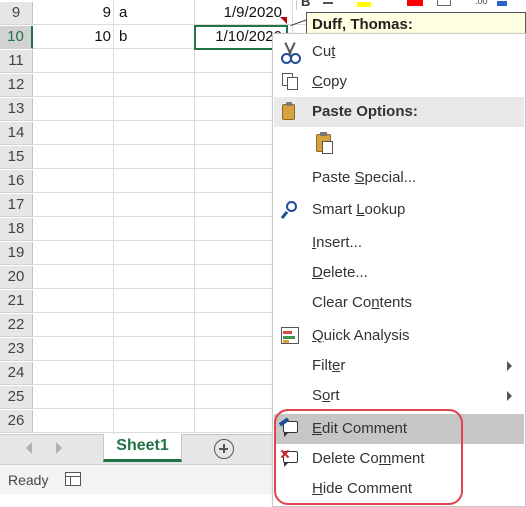 Image resolution: width=526 pixels, height=507 pixels. I want to click on cell-b10: b, so click(154, 37).